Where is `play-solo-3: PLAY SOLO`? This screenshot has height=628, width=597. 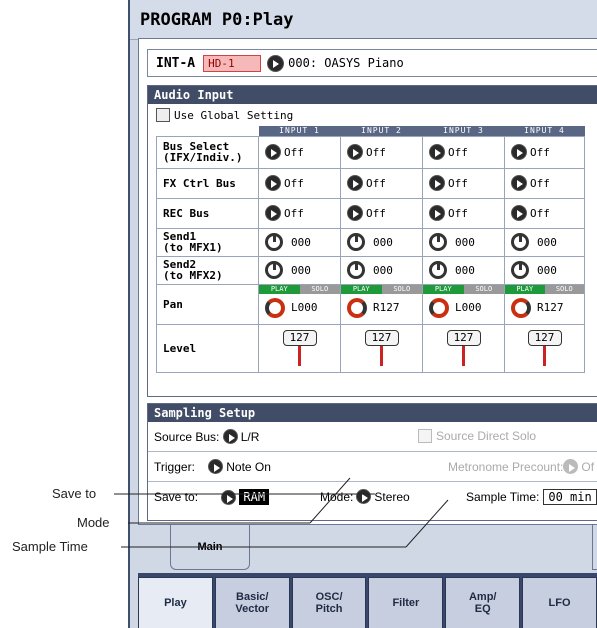
play-solo-3: PLAY SOLO is located at coordinates (463, 289).